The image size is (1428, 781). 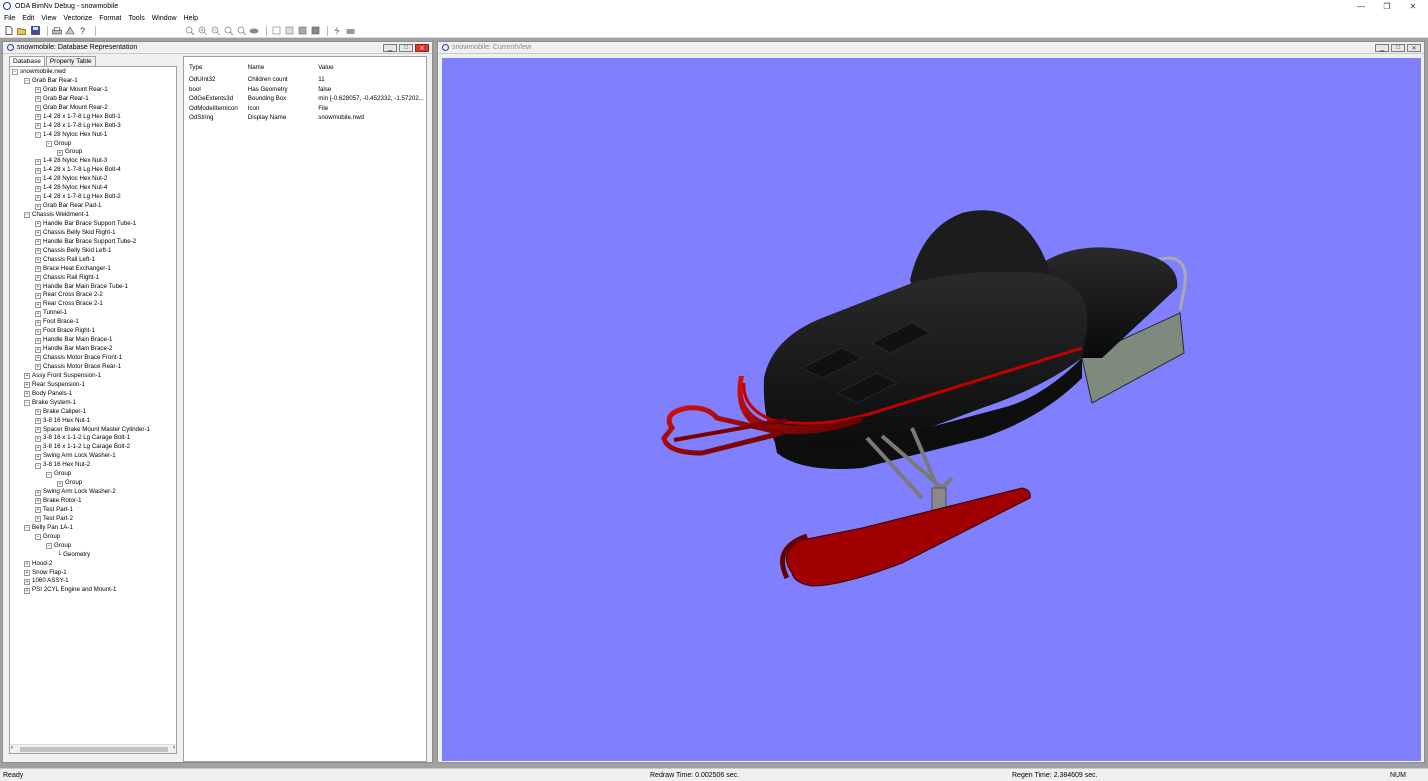 What do you see at coordinates (94, 447) in the screenshot?
I see `tree-node: +3-8 16 x 1-1-2 Lg Carage Bolt-2` at bounding box center [94, 447].